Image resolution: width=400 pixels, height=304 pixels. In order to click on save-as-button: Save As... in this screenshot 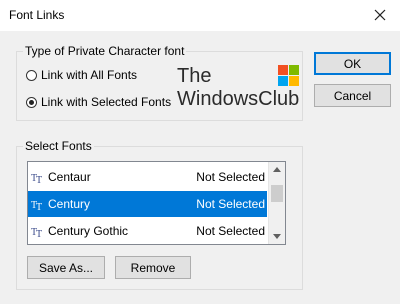, I will do `click(66, 267)`.